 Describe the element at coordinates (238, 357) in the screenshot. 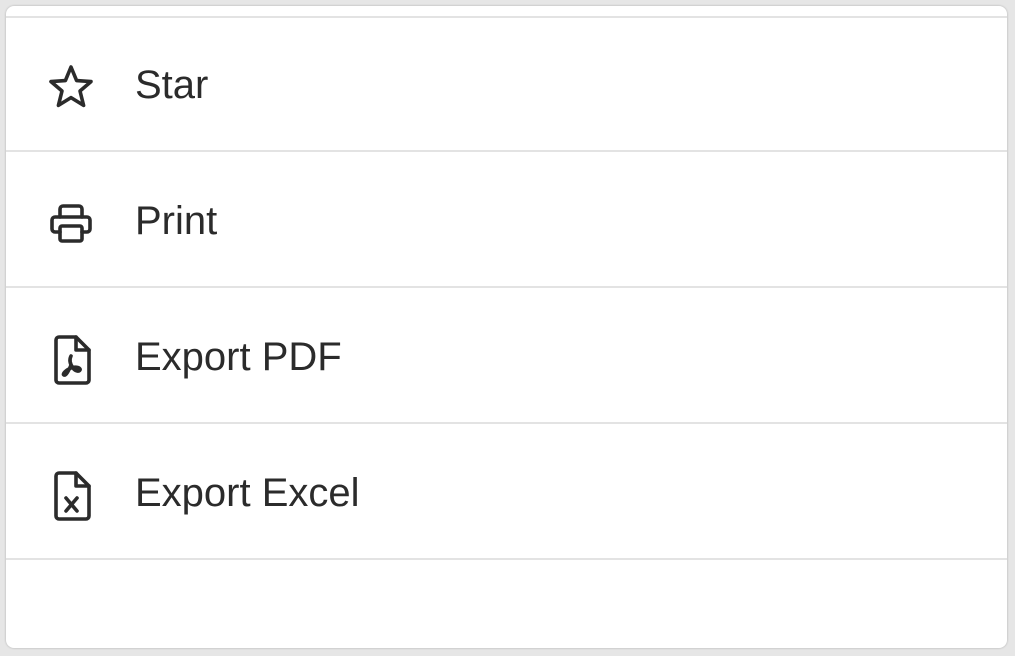

I see `menu-item-label: Export PDF` at that location.